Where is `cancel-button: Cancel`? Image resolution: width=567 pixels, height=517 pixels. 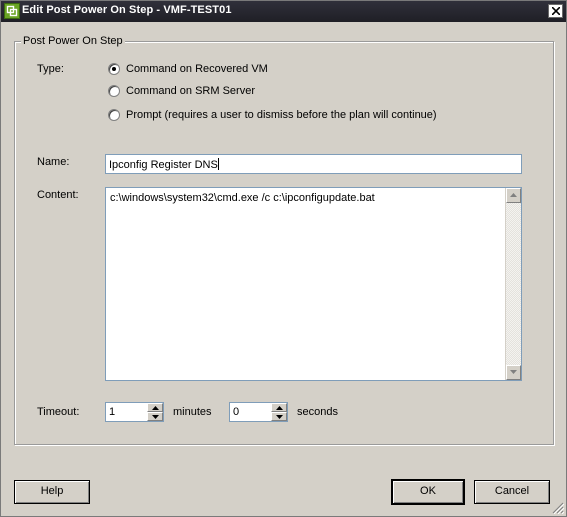 cancel-button: Cancel is located at coordinates (512, 492).